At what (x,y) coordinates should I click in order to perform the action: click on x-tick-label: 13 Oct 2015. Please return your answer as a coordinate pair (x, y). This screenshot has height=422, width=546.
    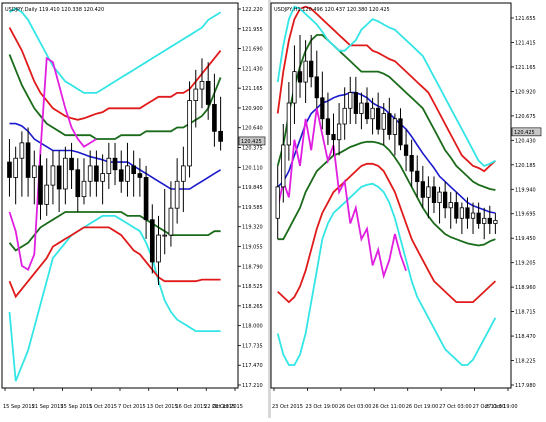
    Looking at the image, I should click on (162, 407).